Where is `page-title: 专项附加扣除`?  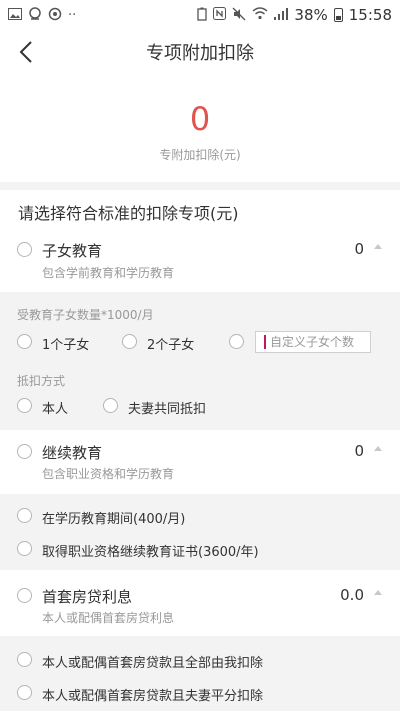
page-title: 专项附加扣除 is located at coordinates (200, 53).